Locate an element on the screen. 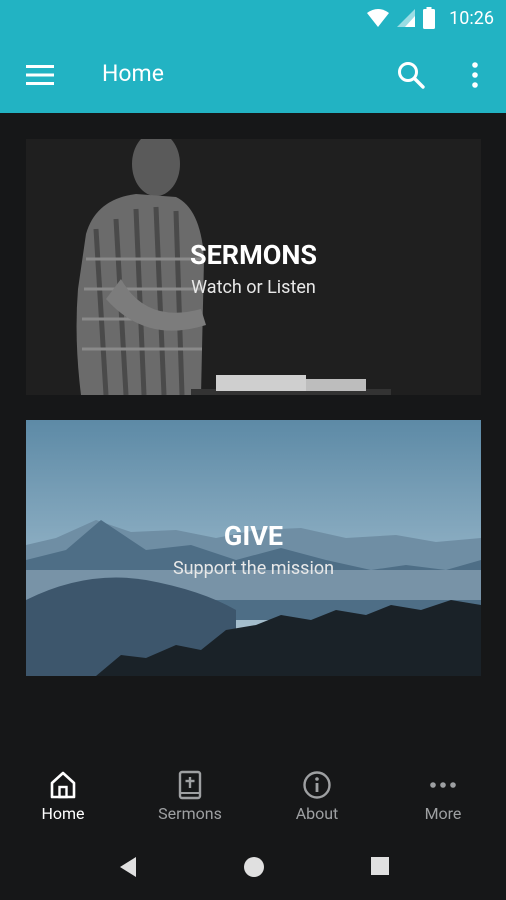  nav-item-about: About is located at coordinates (317, 797).